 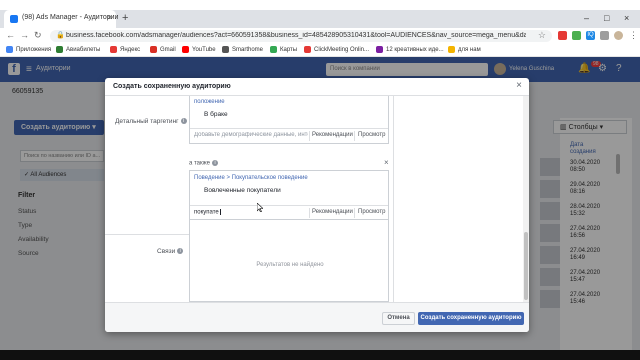 What do you see at coordinates (317, 87) in the screenshot?
I see `dialog-header: Создать сохраненную аудиторию ×` at bounding box center [317, 87].